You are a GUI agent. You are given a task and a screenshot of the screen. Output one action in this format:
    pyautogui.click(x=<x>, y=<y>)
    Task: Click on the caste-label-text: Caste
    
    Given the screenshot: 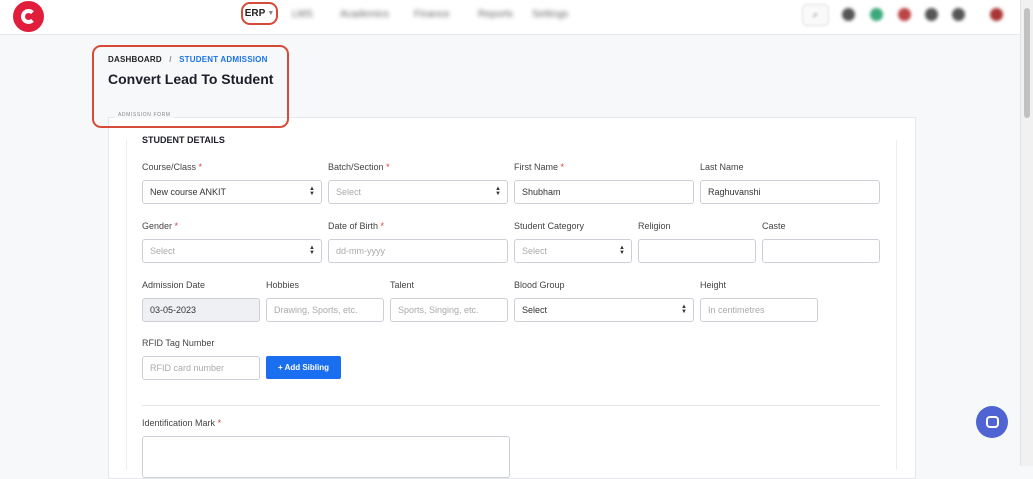 What is the action you would take?
    pyautogui.click(x=774, y=226)
    